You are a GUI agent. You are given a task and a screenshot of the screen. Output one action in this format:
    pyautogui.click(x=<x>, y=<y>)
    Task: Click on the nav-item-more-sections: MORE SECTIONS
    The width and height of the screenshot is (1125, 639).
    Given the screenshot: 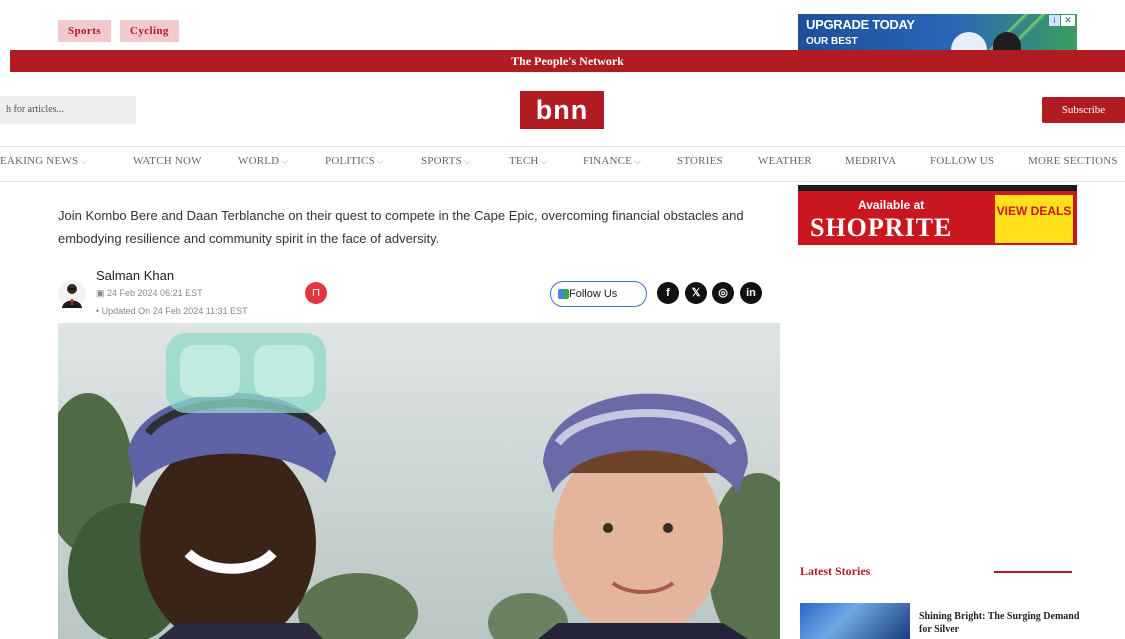 What is the action you would take?
    pyautogui.click(x=1073, y=161)
    